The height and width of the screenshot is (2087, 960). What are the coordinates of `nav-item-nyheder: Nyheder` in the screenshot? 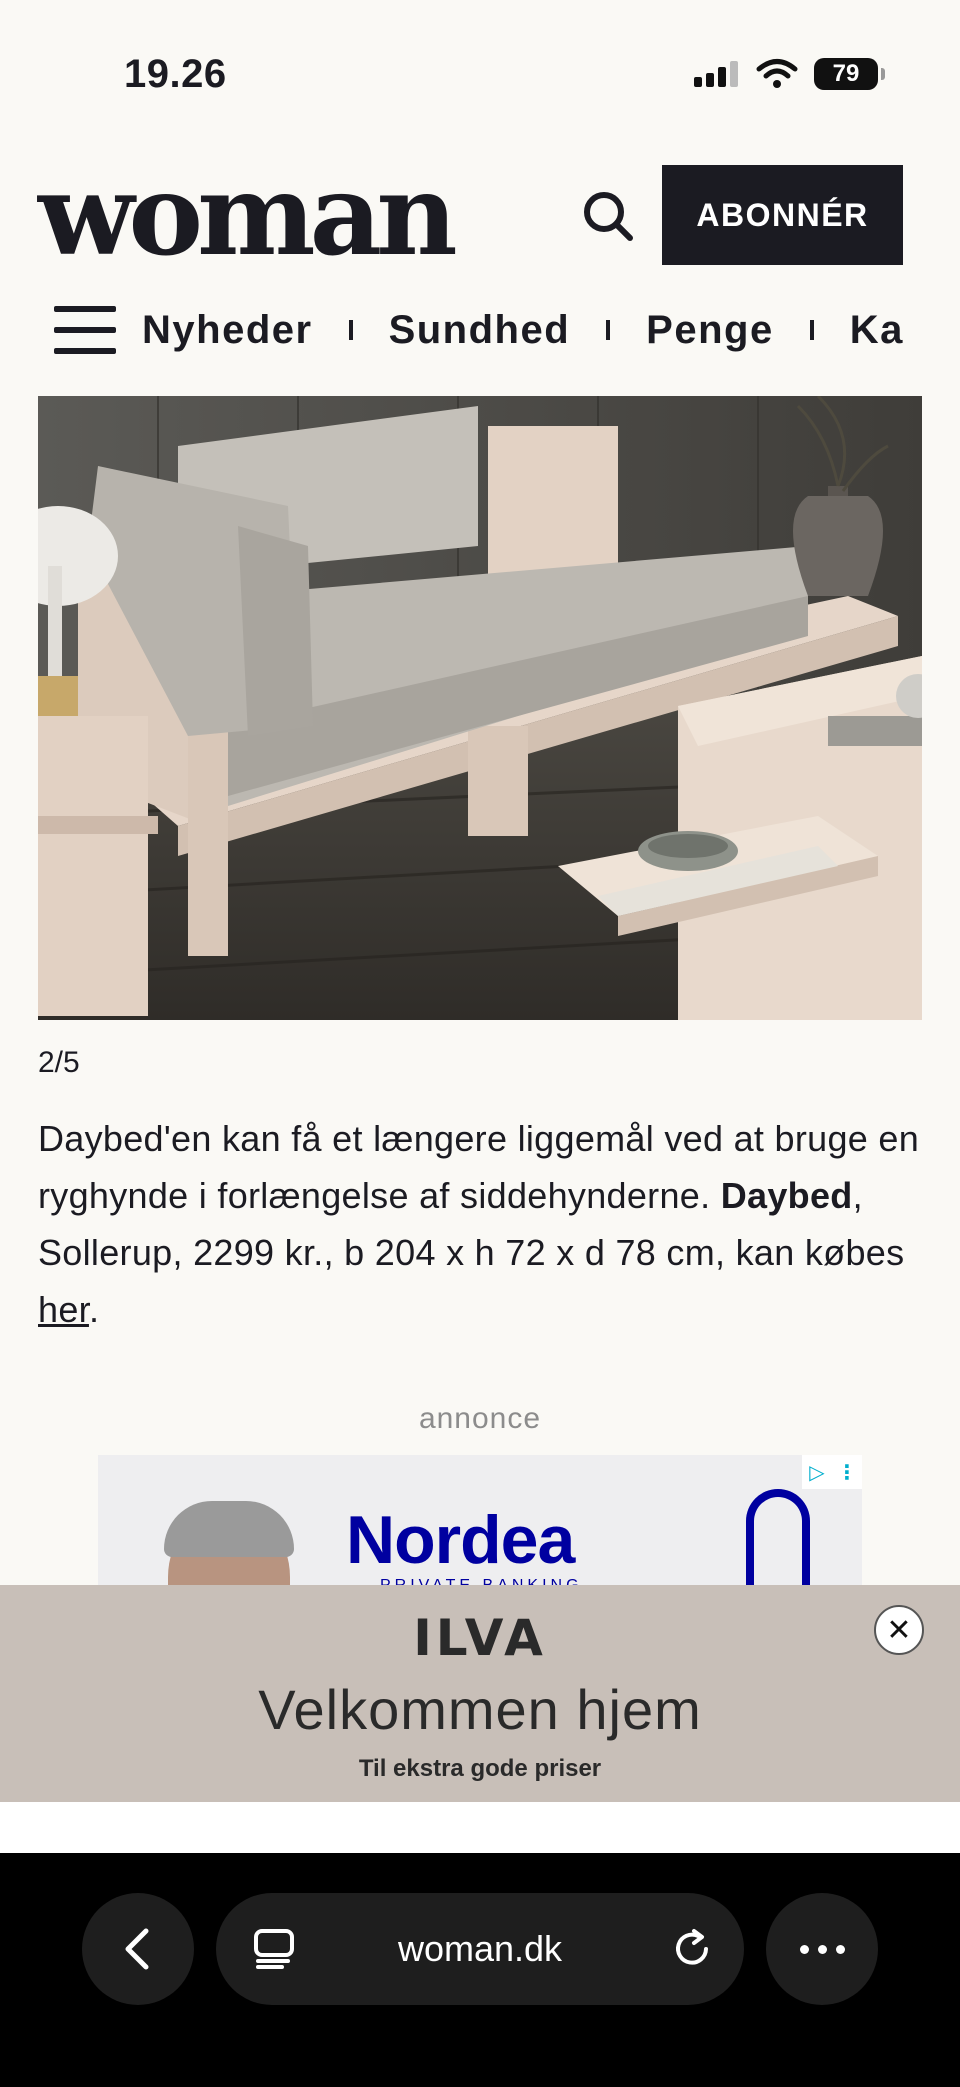 It's located at (227, 330).